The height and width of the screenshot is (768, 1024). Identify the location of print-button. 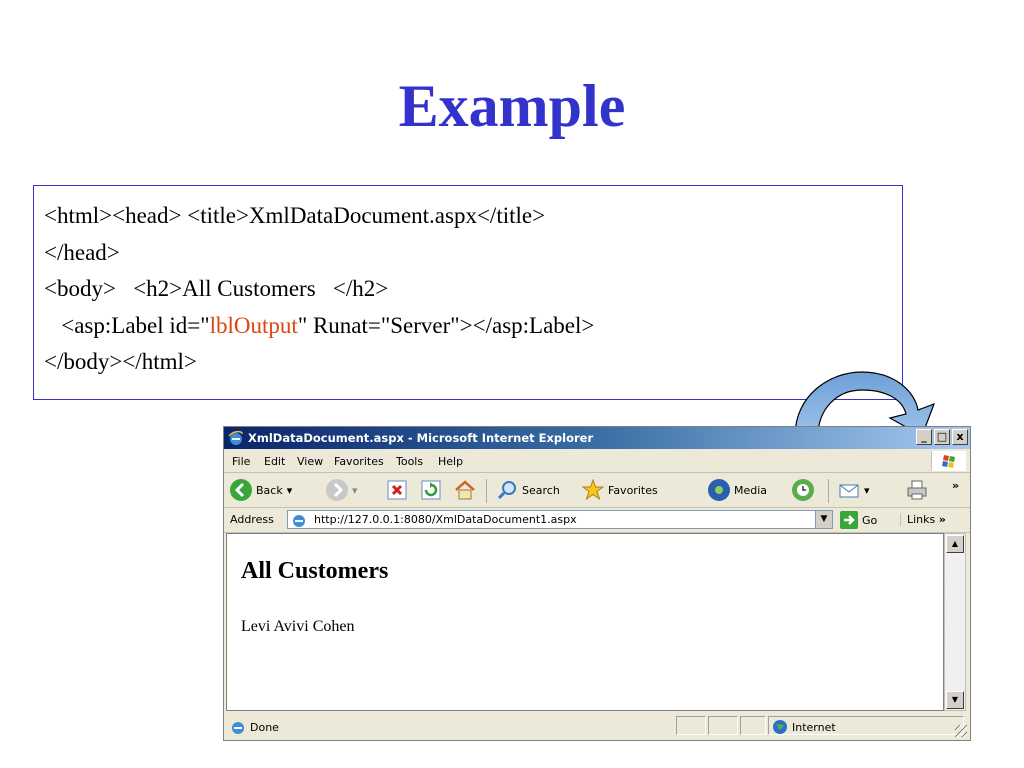
(917, 490).